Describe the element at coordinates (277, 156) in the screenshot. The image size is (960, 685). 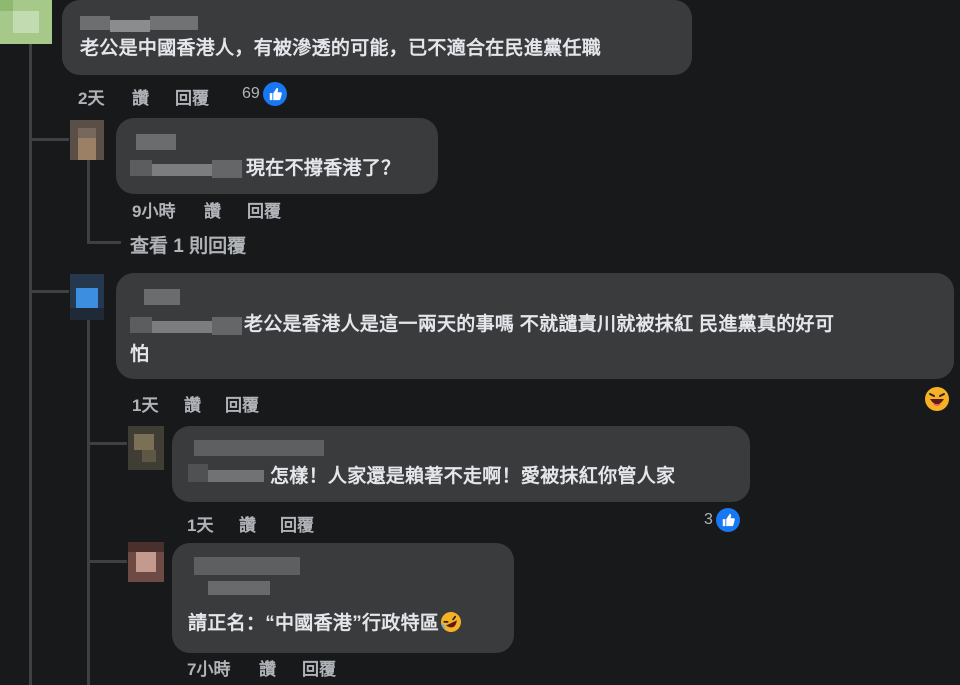
I see `comment-bubble: 現在不撐香港了？` at that location.